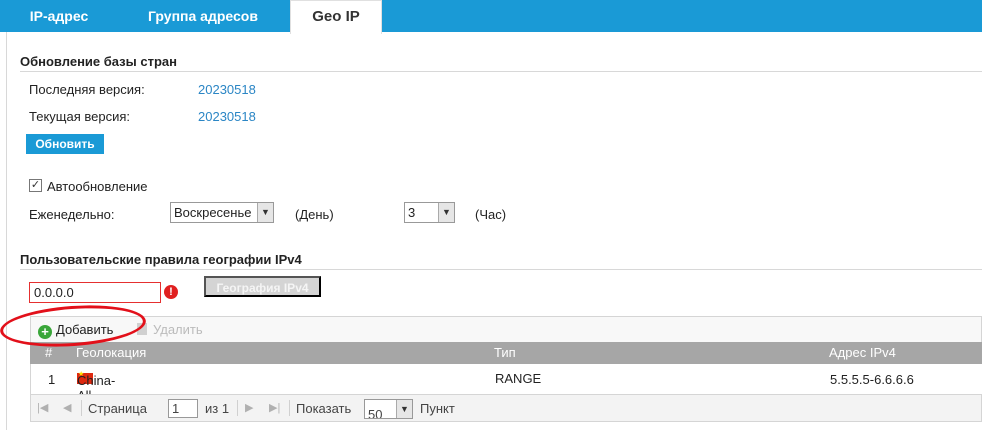 The height and width of the screenshot is (430, 982). Describe the element at coordinates (518, 378) in the screenshot. I see `row-type: RANGE` at that location.